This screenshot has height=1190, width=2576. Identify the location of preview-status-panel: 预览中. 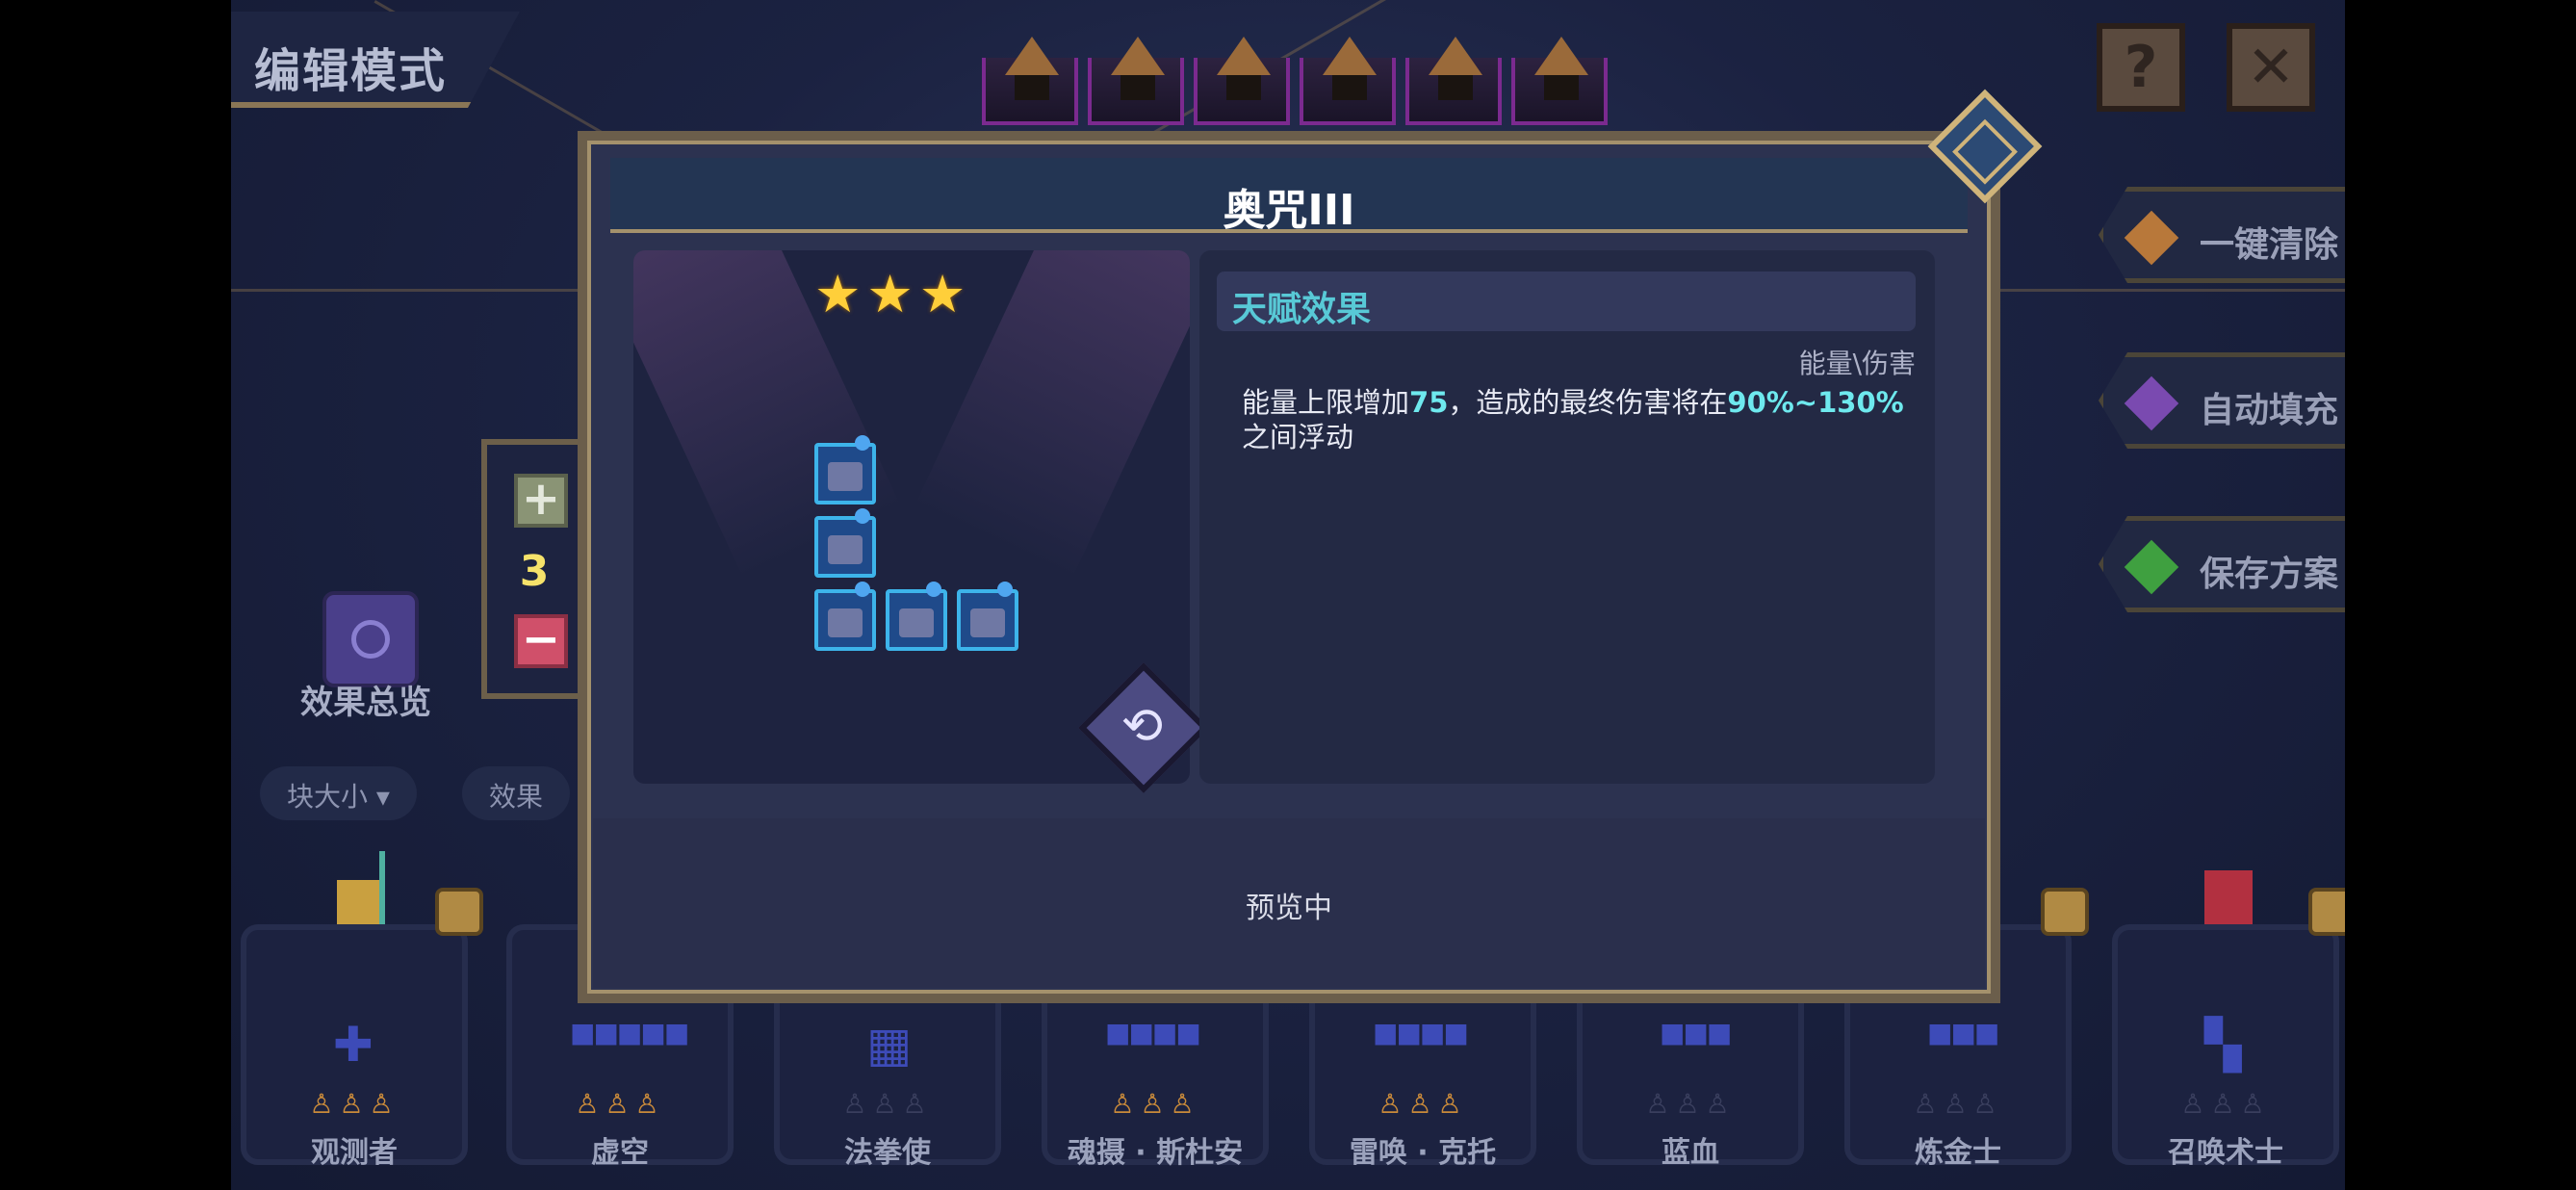
(1289, 903).